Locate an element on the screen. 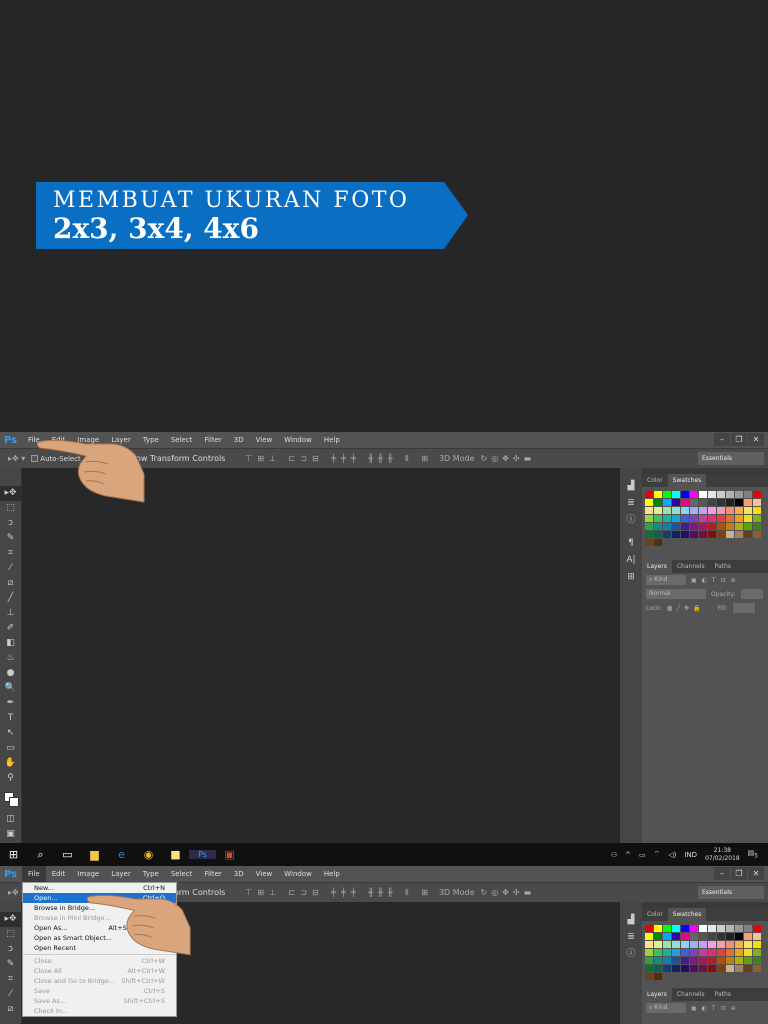 Image resolution: width=768 pixels, height=1024 pixels. path-select-tool-icon: ↖ is located at coordinates (10, 733).